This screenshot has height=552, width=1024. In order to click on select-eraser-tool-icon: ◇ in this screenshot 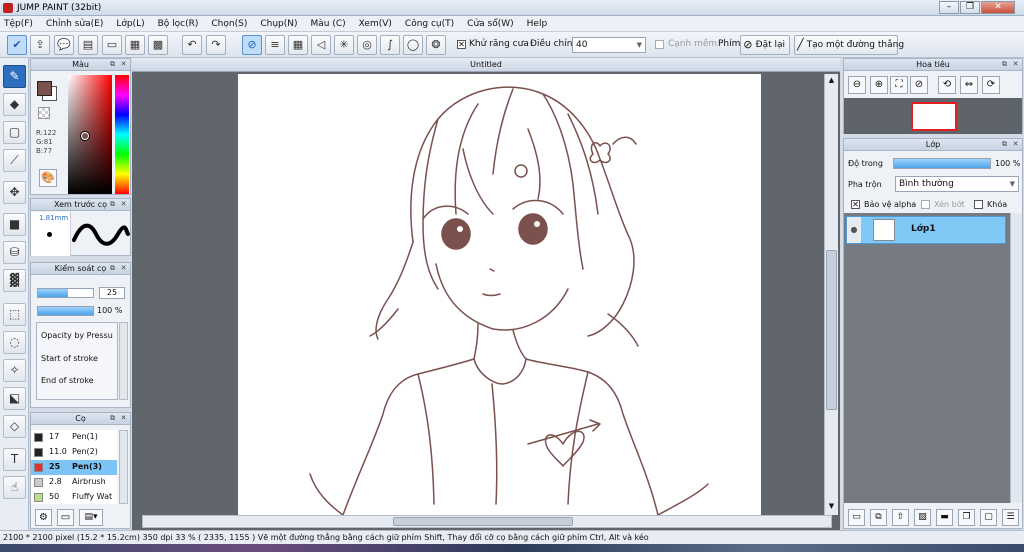, I will do `click(14, 426)`.